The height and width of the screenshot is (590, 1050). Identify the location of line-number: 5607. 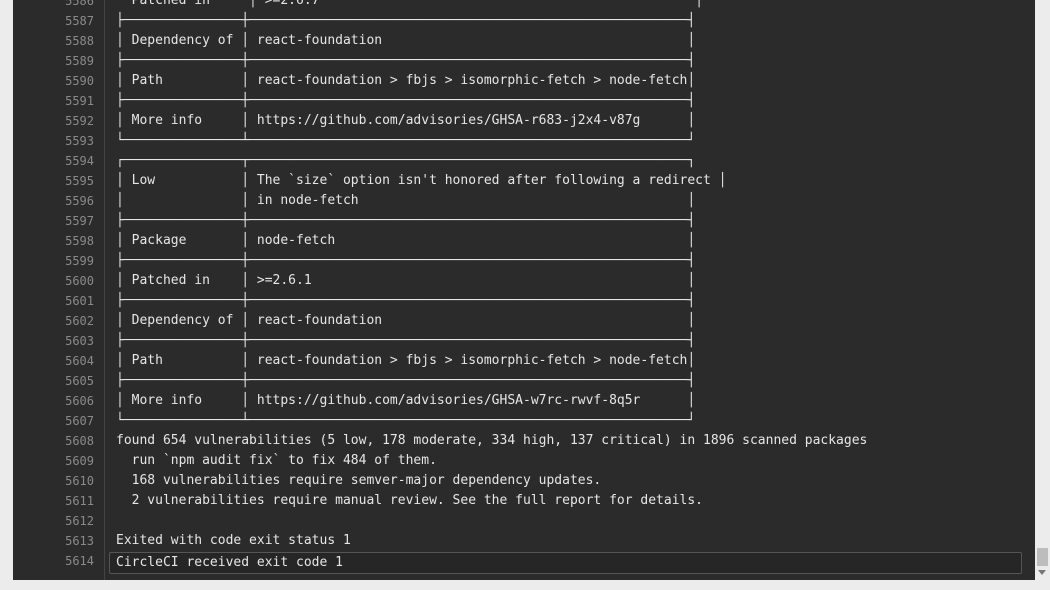
(79, 421).